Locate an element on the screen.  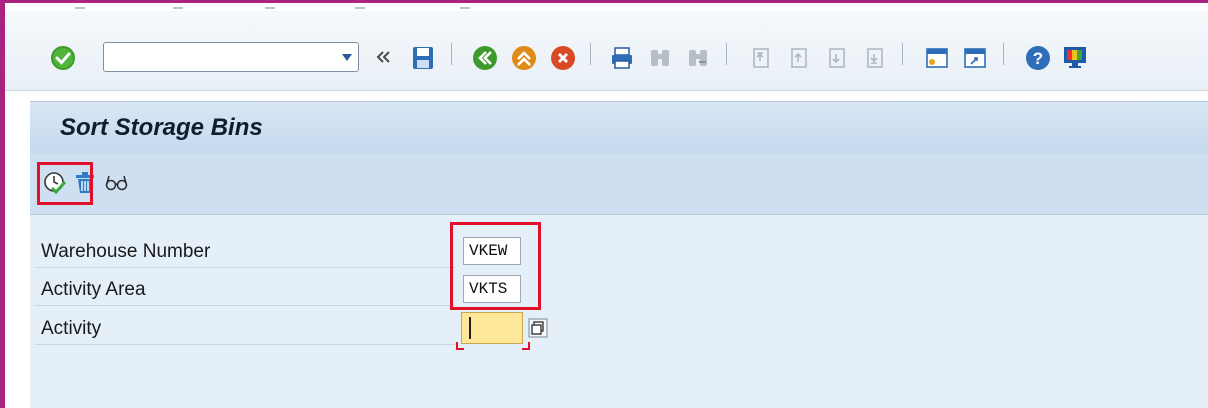
values-highlight-box is located at coordinates (495, 266).